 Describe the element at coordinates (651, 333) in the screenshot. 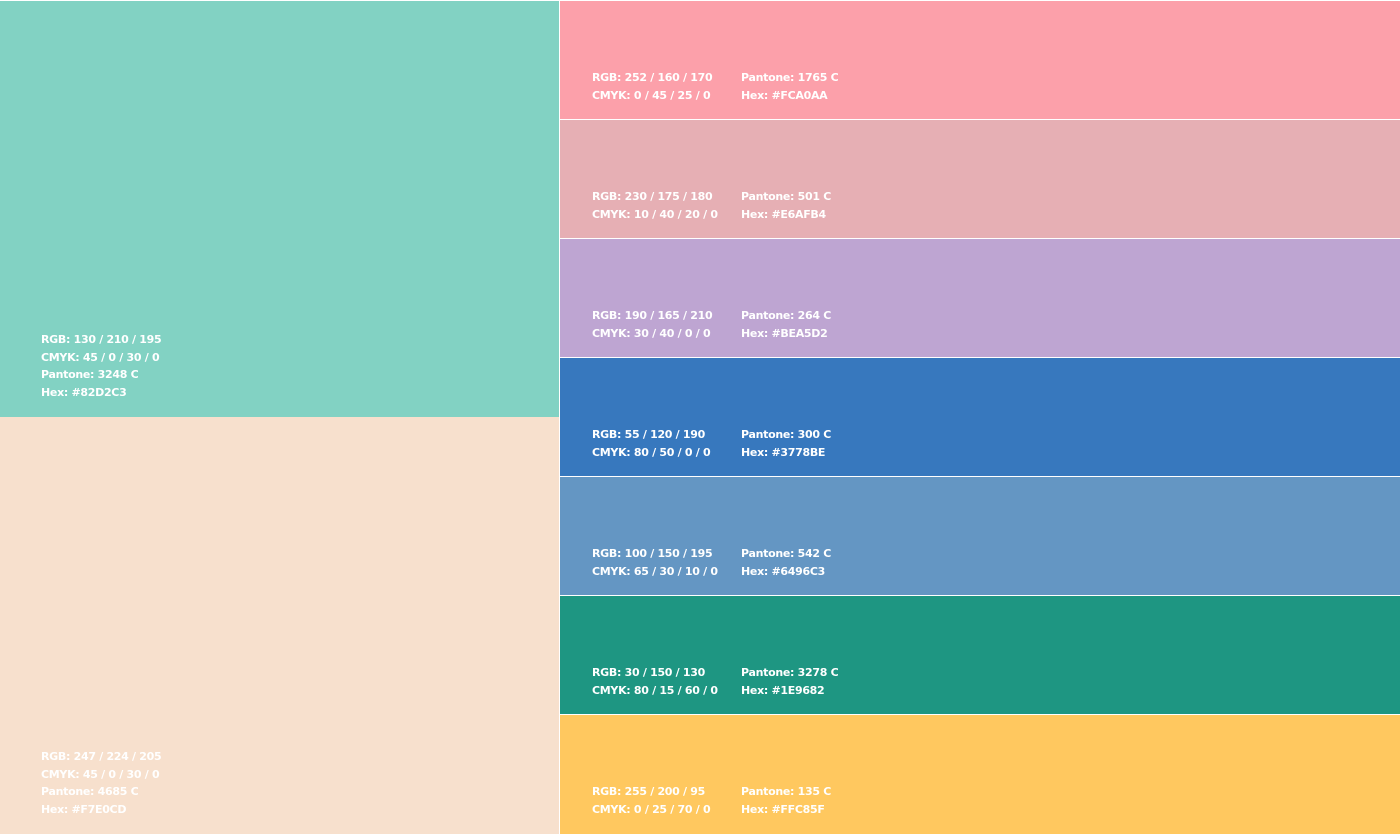

I see `cmyk-value: CMYK: 30 / 40 / 0 / 0` at that location.